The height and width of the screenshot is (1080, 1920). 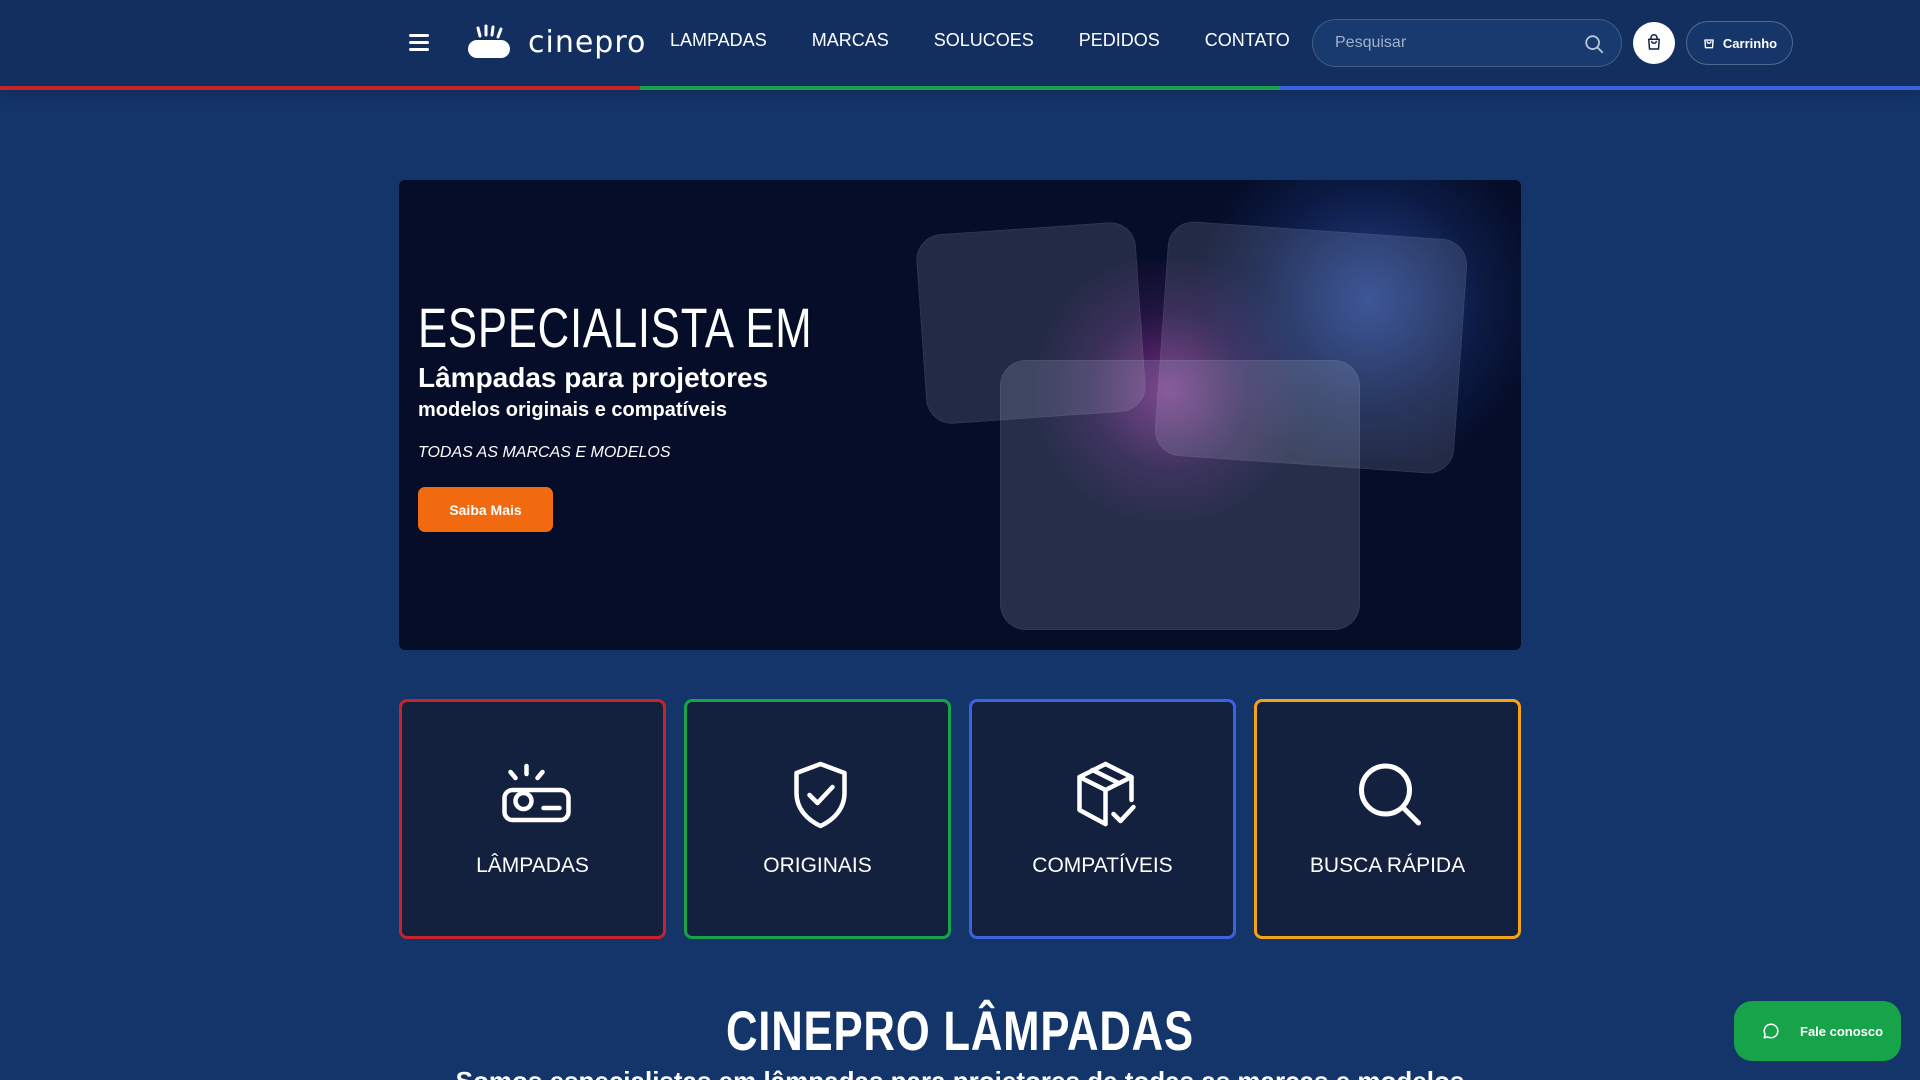 What do you see at coordinates (489, 41) in the screenshot?
I see `projector-logo-icon` at bounding box center [489, 41].